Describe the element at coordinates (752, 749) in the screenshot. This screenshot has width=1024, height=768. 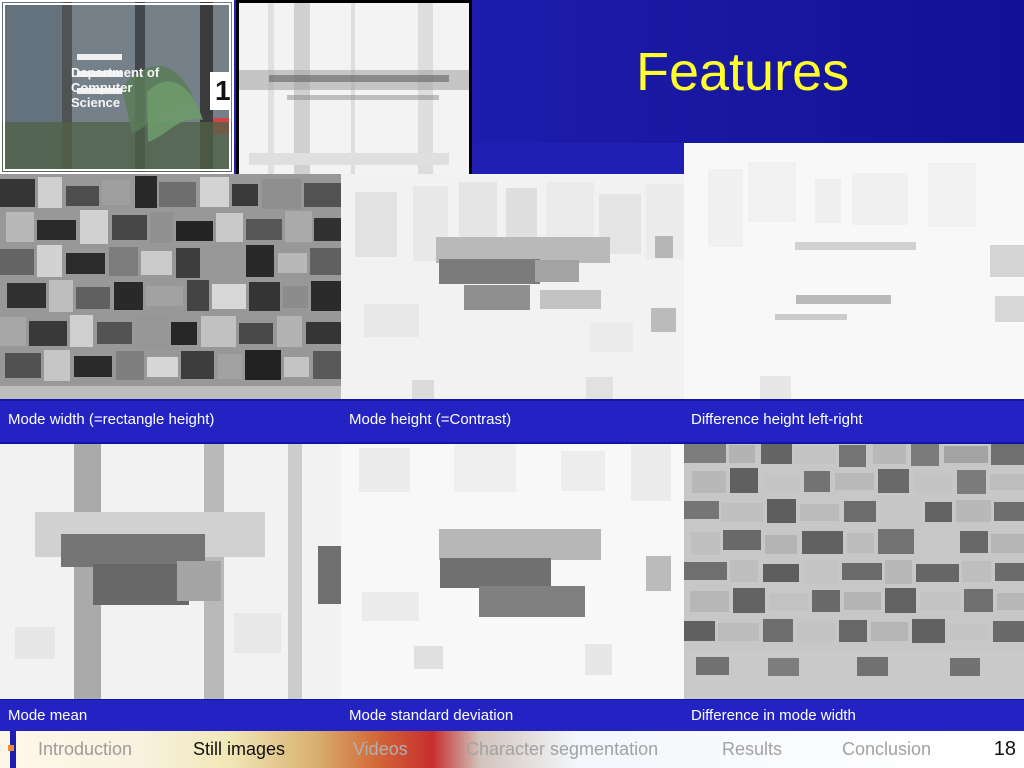
I see `nav-results: Results` at that location.